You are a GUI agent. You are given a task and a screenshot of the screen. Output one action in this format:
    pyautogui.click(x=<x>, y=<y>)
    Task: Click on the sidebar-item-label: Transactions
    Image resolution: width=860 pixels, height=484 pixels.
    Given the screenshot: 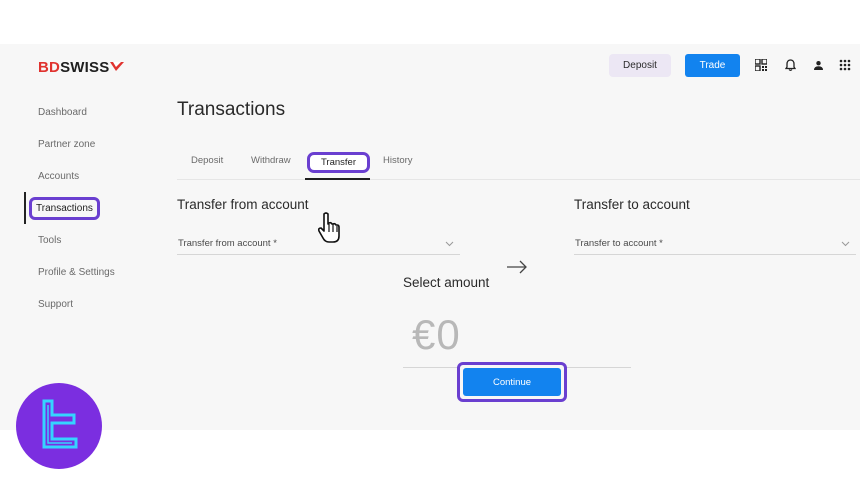 What is the action you would take?
    pyautogui.click(x=64, y=208)
    